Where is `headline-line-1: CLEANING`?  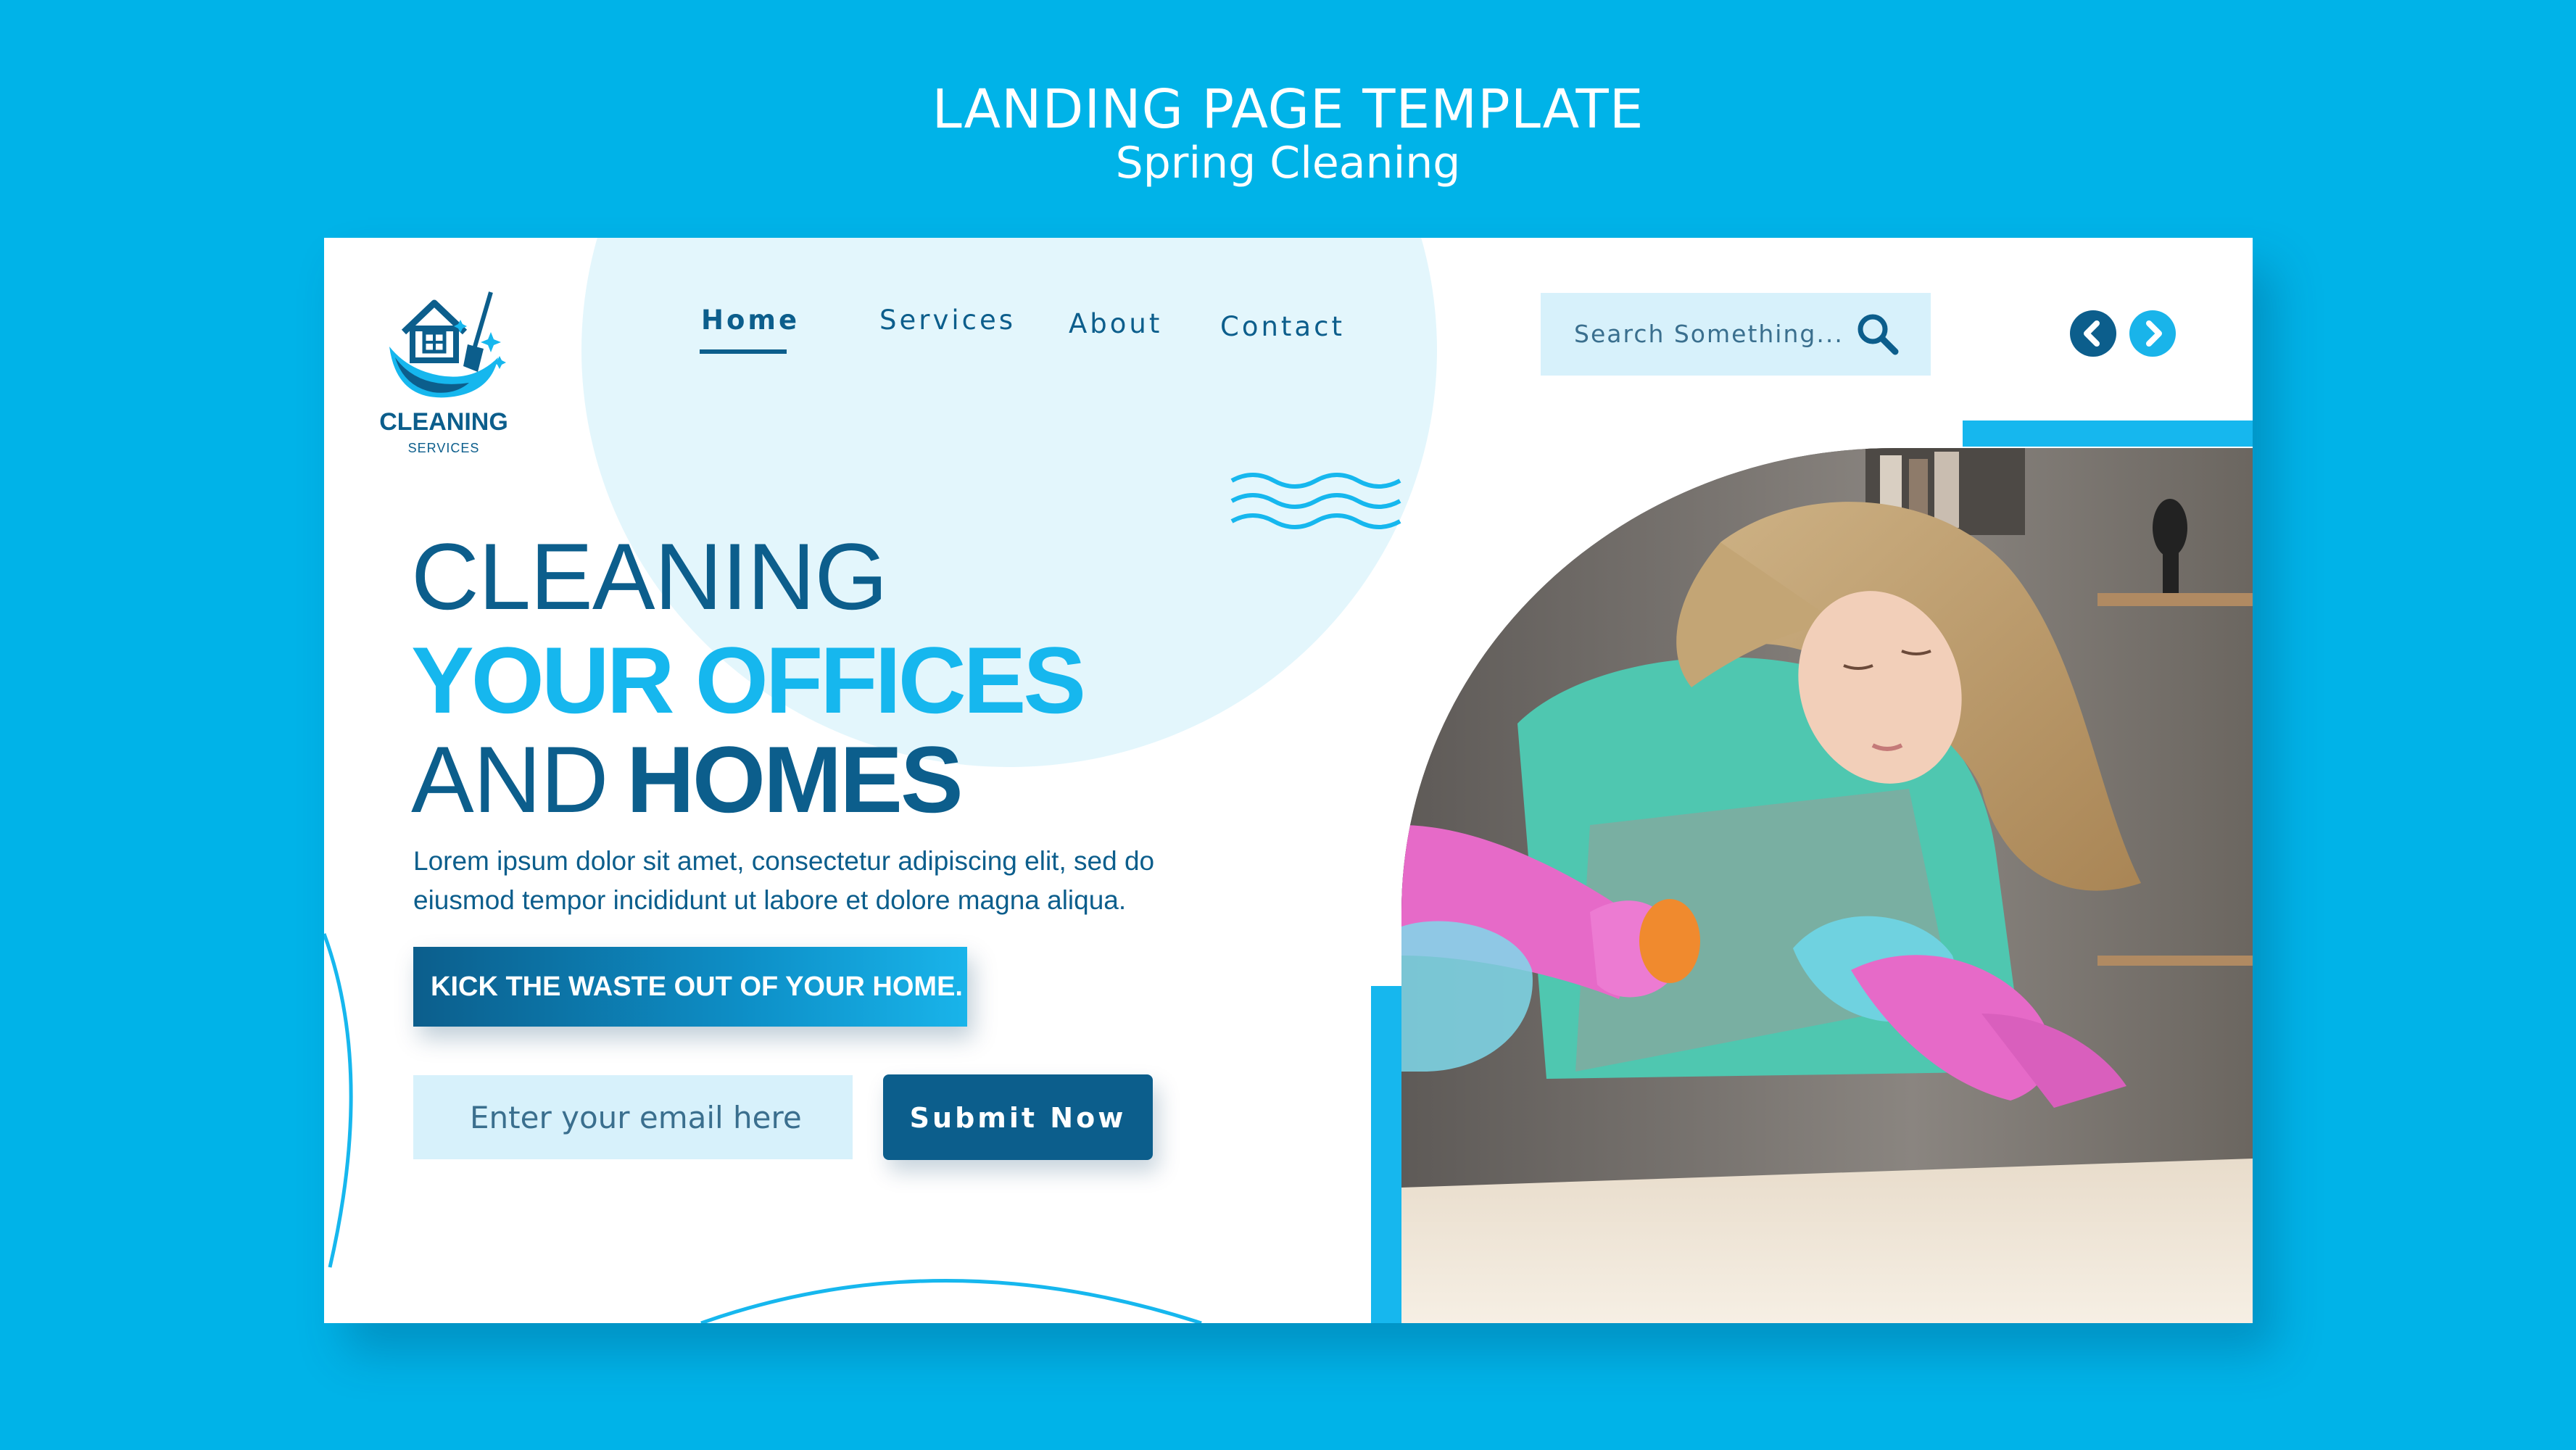 headline-line-1: CLEANING is located at coordinates (649, 576).